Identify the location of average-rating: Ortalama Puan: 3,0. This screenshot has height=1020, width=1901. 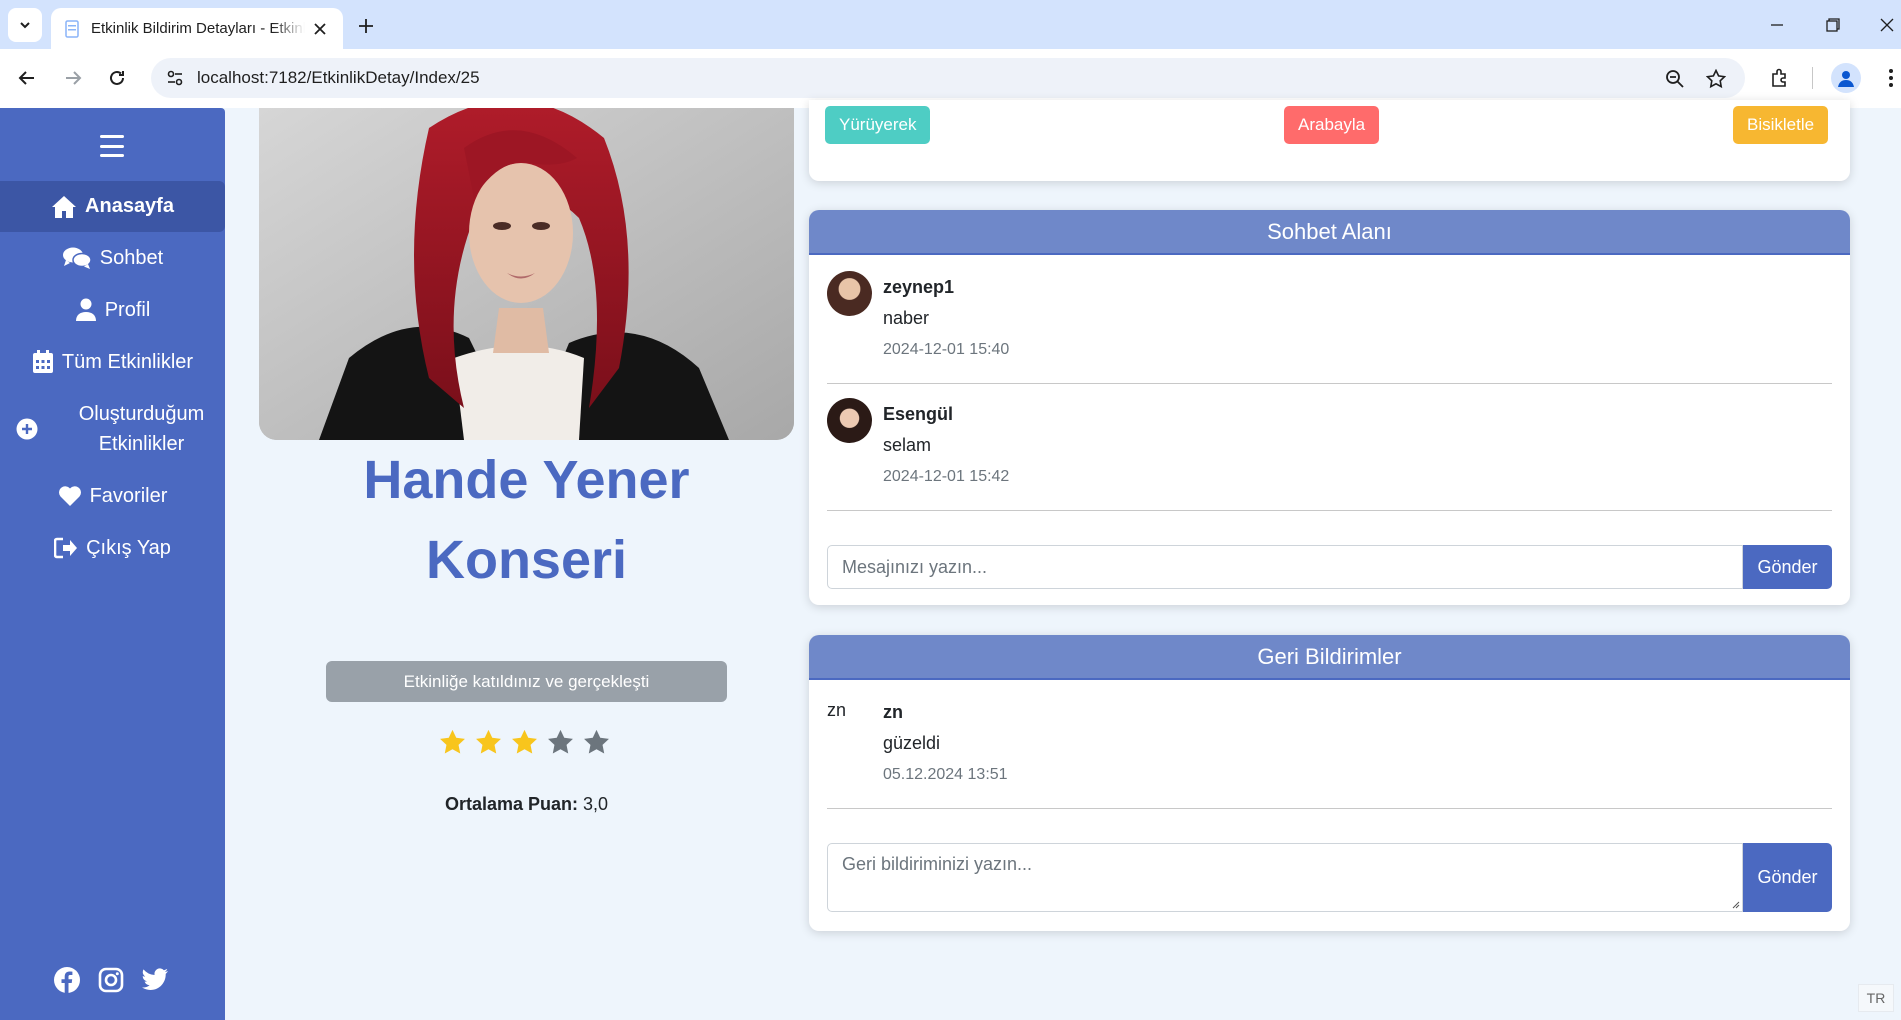
(526, 804).